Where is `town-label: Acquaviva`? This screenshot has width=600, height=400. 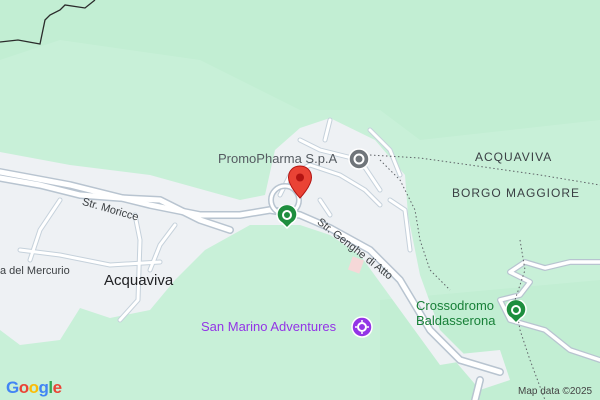 town-label: Acquaviva is located at coordinates (138, 280).